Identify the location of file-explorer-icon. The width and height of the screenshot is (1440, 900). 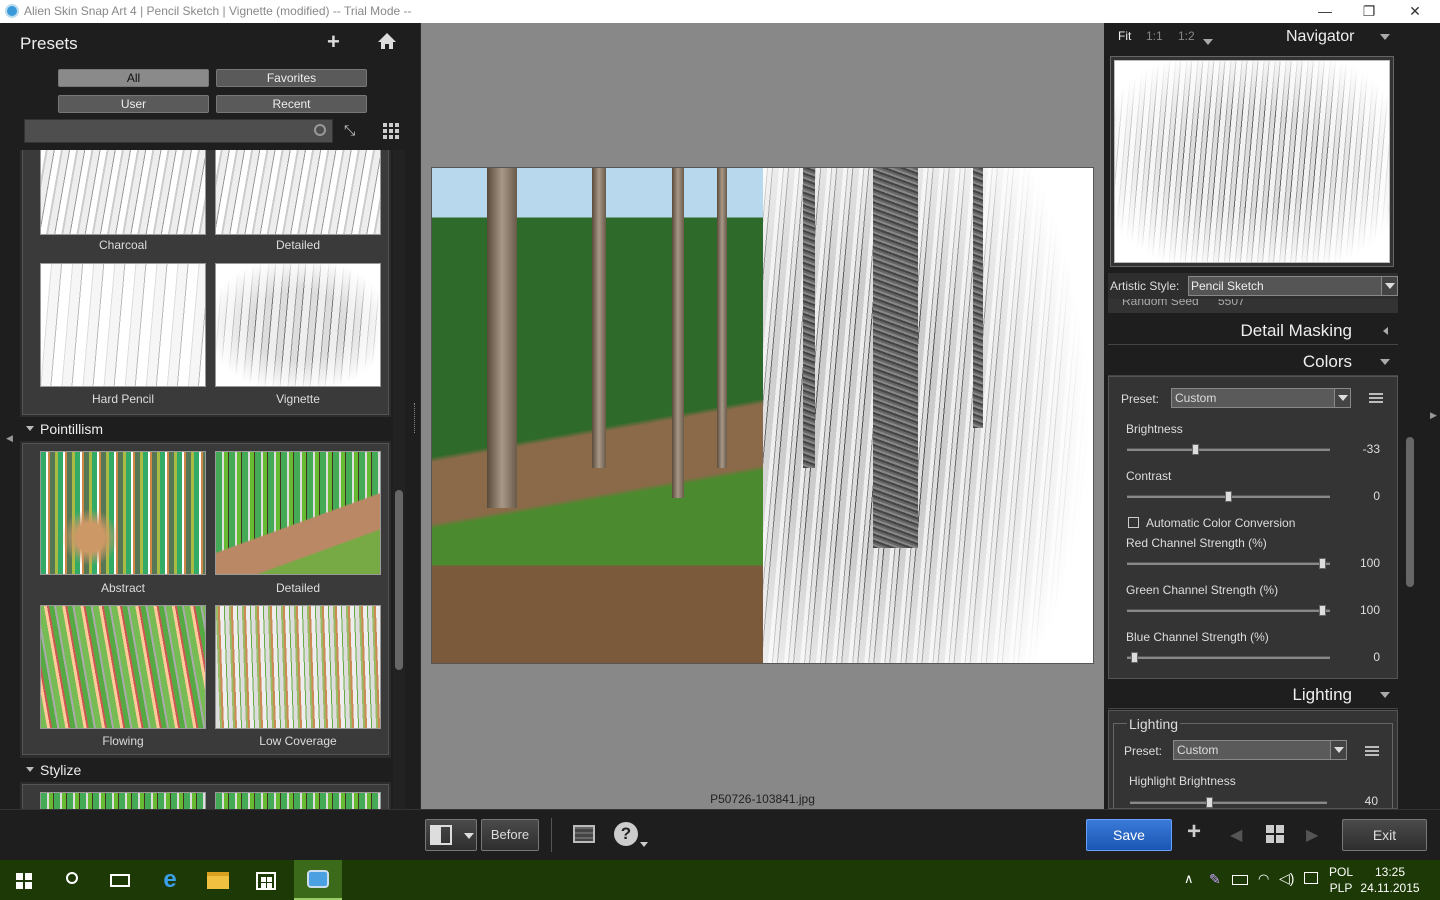
(218, 880).